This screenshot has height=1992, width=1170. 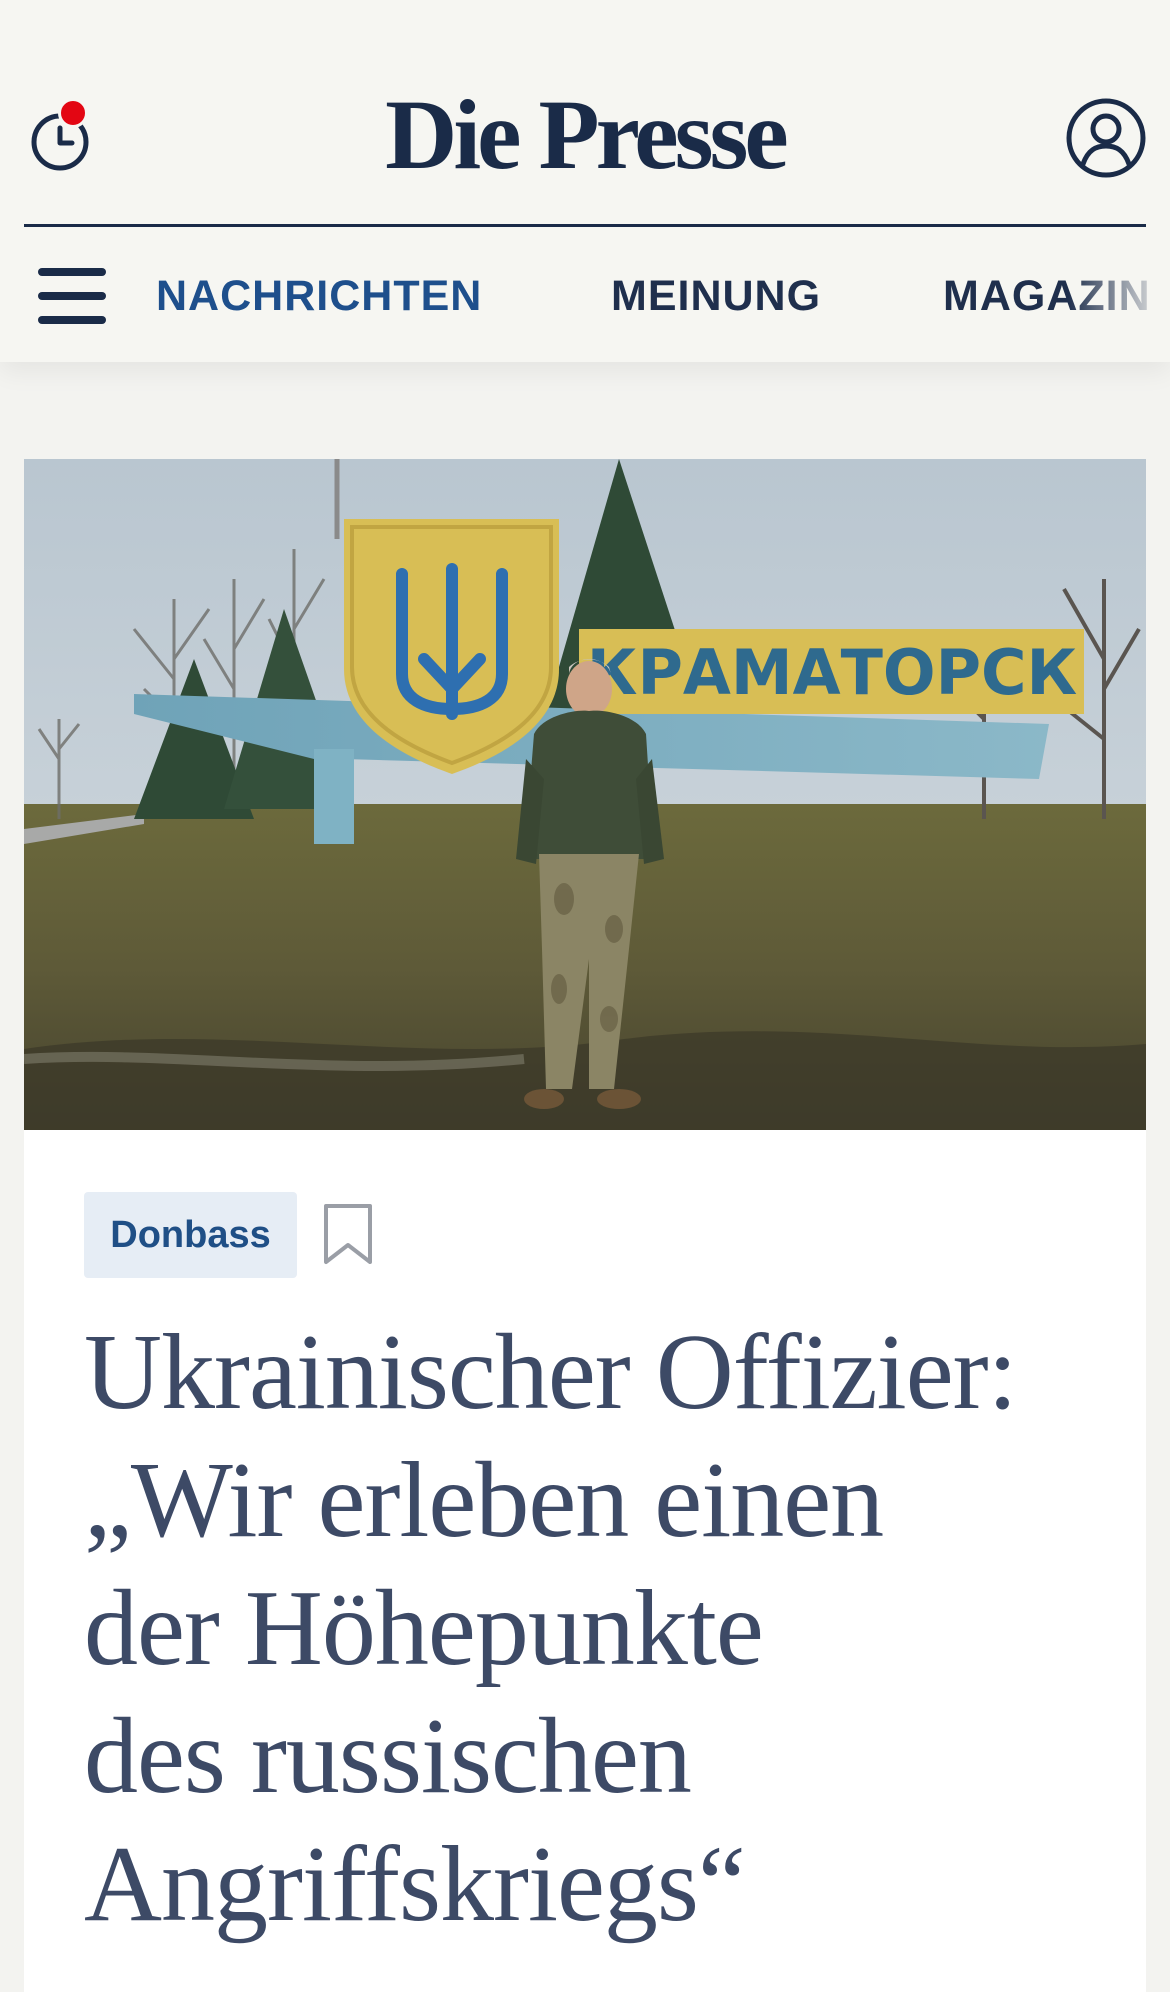 I want to click on sign-text: КРАМАТОРСК, so click(x=832, y=672).